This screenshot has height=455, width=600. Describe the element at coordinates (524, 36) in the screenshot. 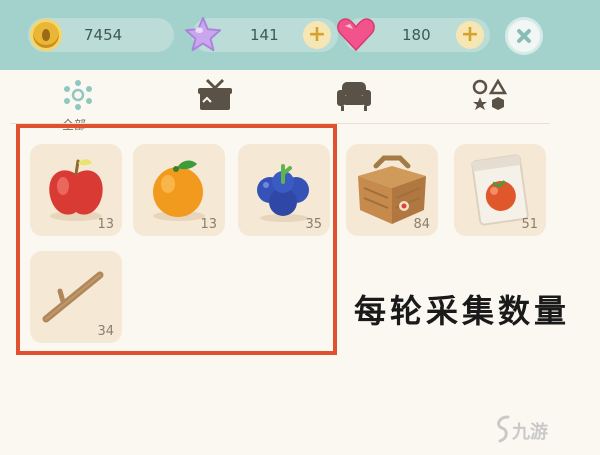

I see `close-button` at that location.